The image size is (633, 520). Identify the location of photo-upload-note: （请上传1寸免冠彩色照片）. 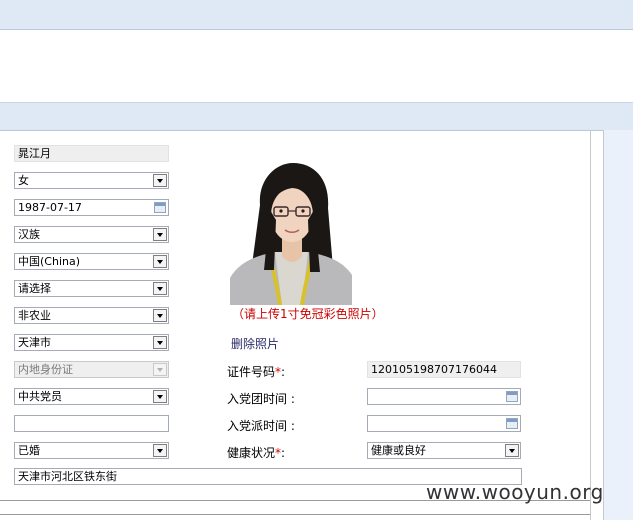
(308, 314).